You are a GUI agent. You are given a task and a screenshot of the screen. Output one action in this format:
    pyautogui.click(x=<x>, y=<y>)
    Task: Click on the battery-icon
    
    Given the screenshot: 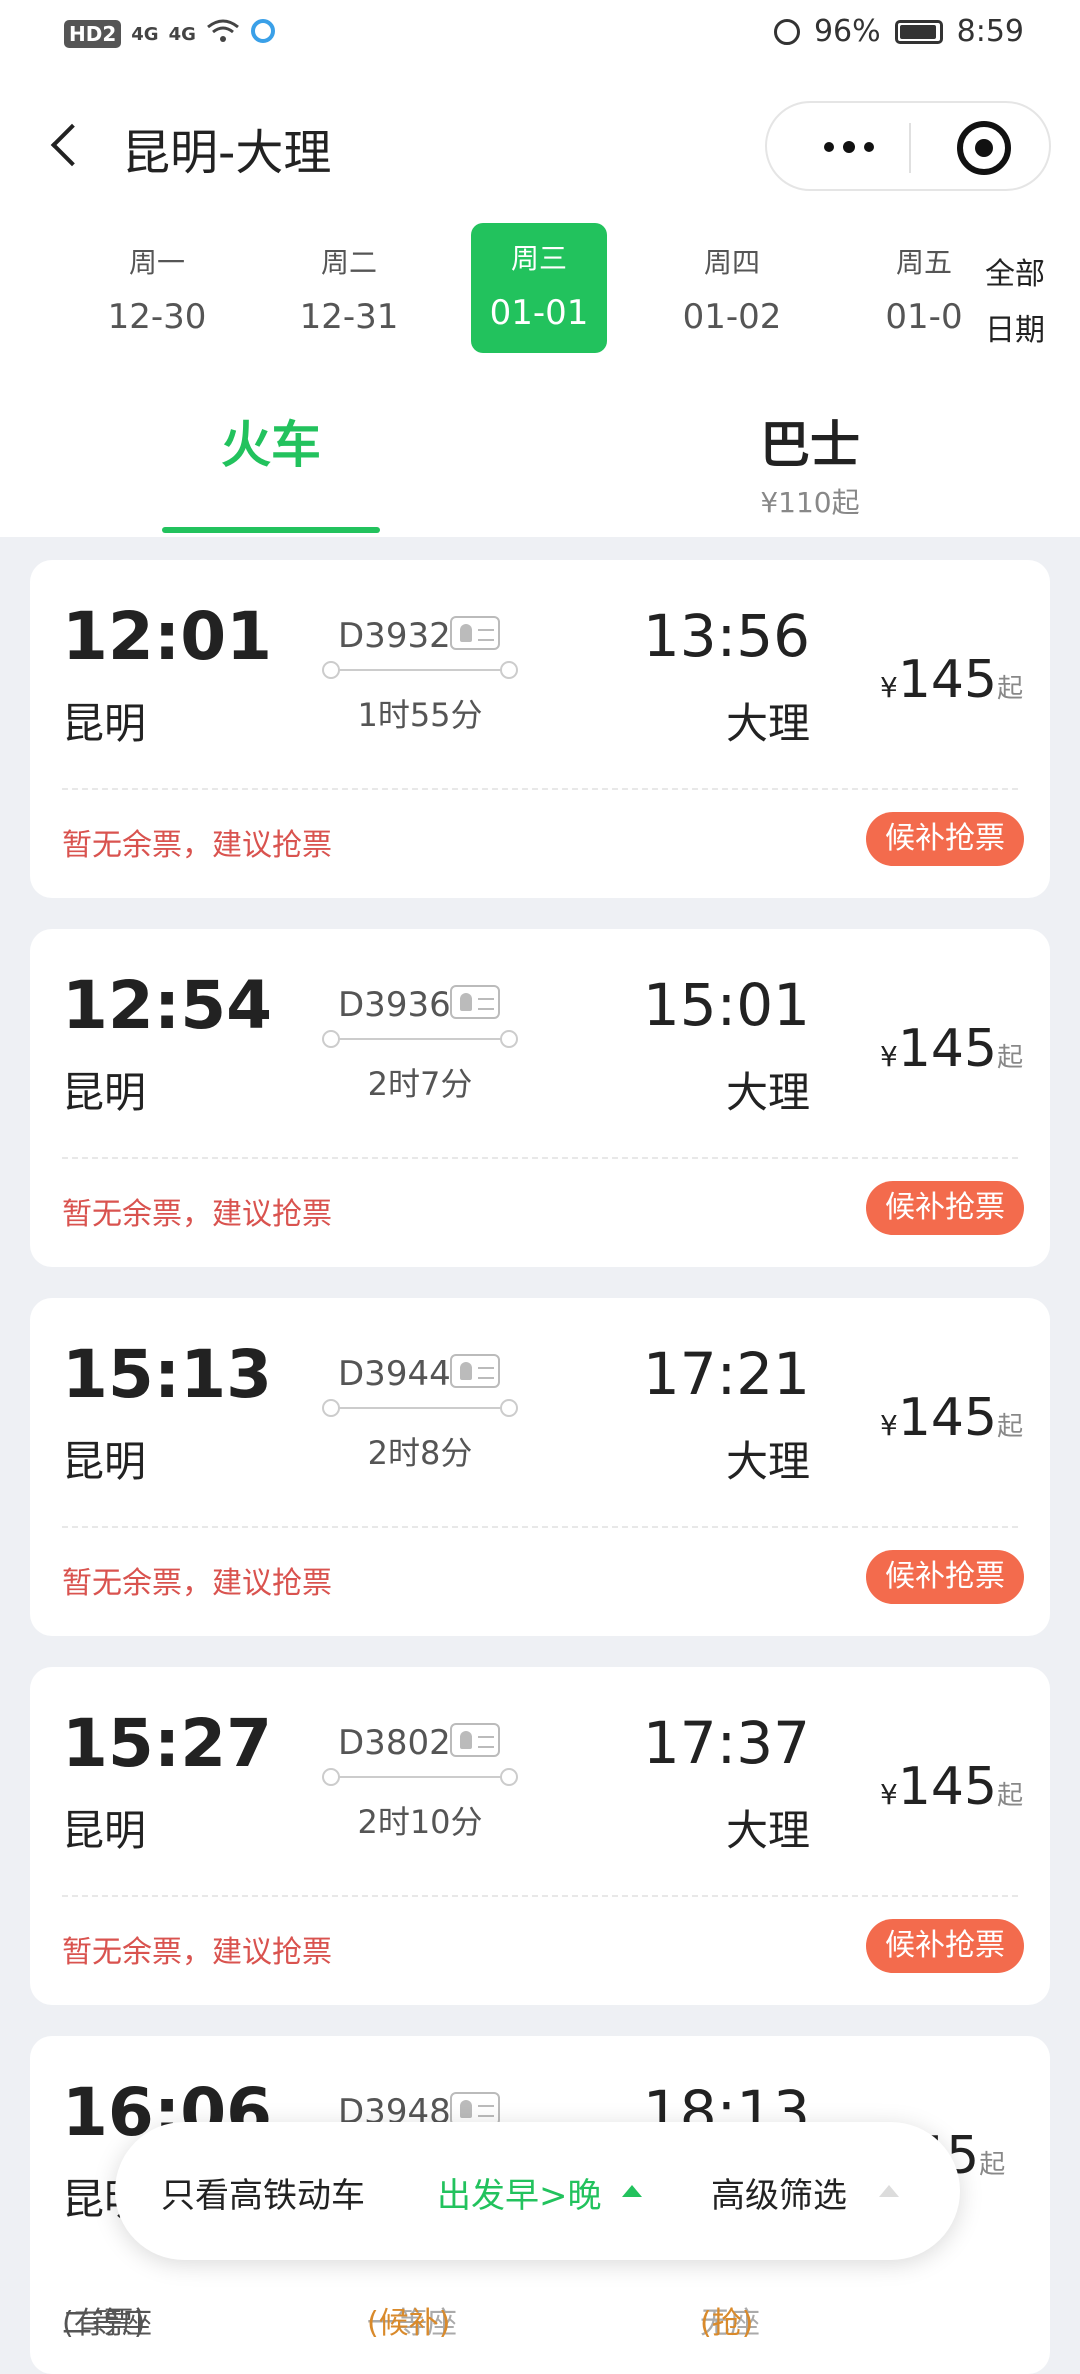 What is the action you would take?
    pyautogui.click(x=918, y=31)
    